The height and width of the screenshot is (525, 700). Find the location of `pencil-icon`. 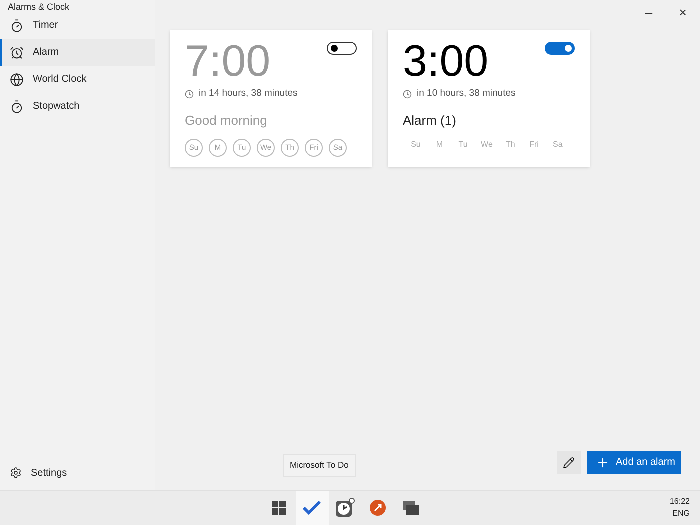

pencil-icon is located at coordinates (569, 462).